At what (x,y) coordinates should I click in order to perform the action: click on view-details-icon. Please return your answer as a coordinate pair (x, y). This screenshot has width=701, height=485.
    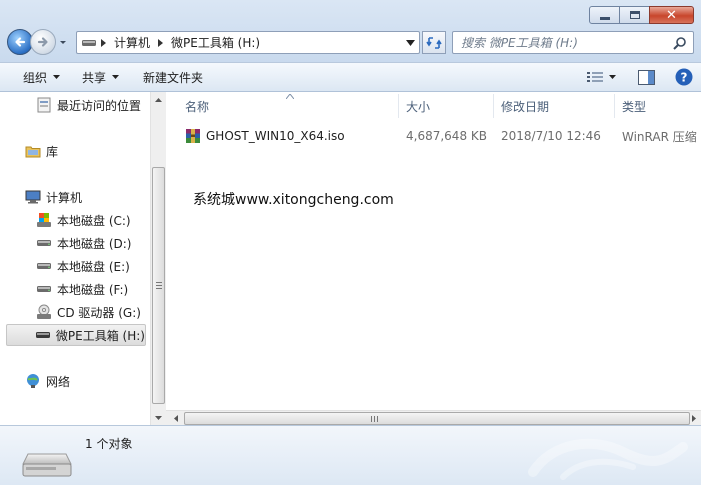
    Looking at the image, I should click on (595, 77).